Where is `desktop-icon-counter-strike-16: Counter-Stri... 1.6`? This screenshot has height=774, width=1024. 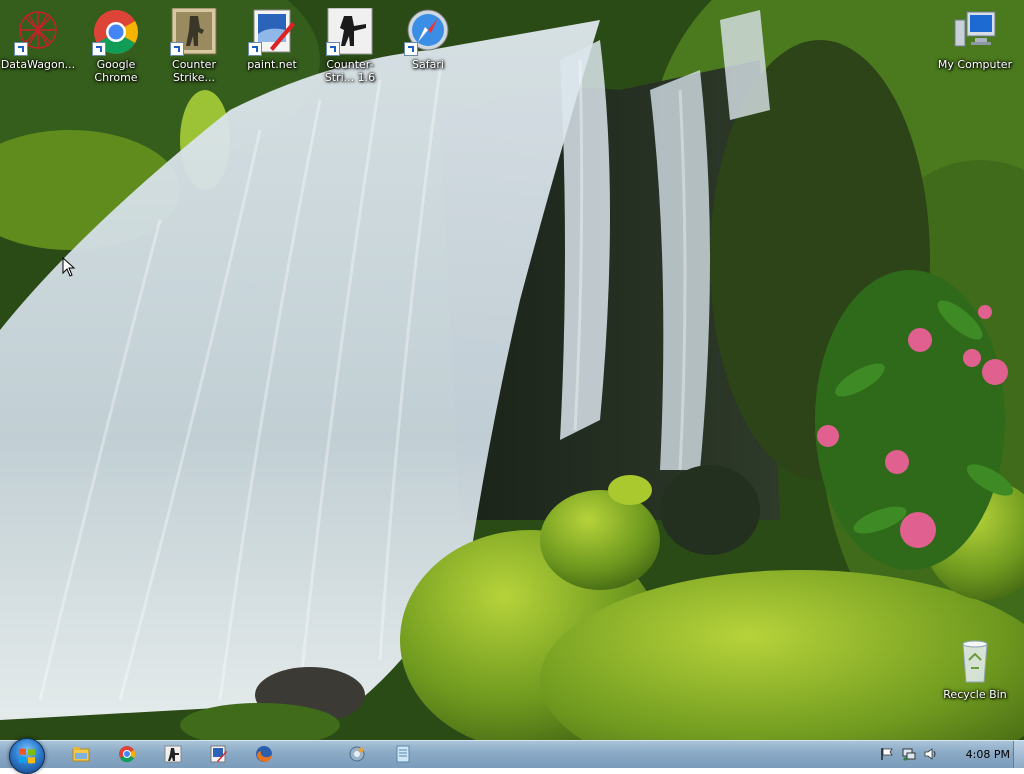 desktop-icon-counter-strike-16: Counter-Stri... 1.6 is located at coordinates (350, 45).